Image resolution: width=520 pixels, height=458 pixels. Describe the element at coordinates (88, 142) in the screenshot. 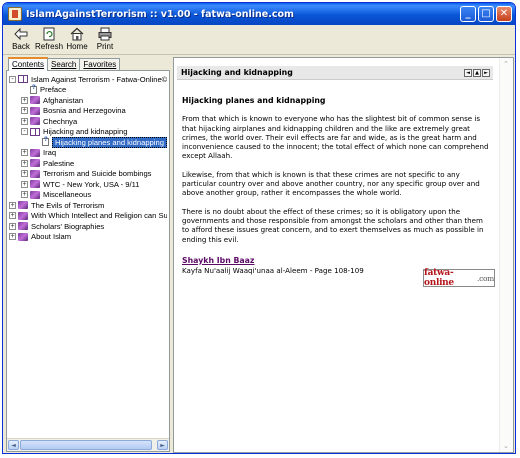

I see `tree-item: Hijacking planes and kidnapping` at that location.